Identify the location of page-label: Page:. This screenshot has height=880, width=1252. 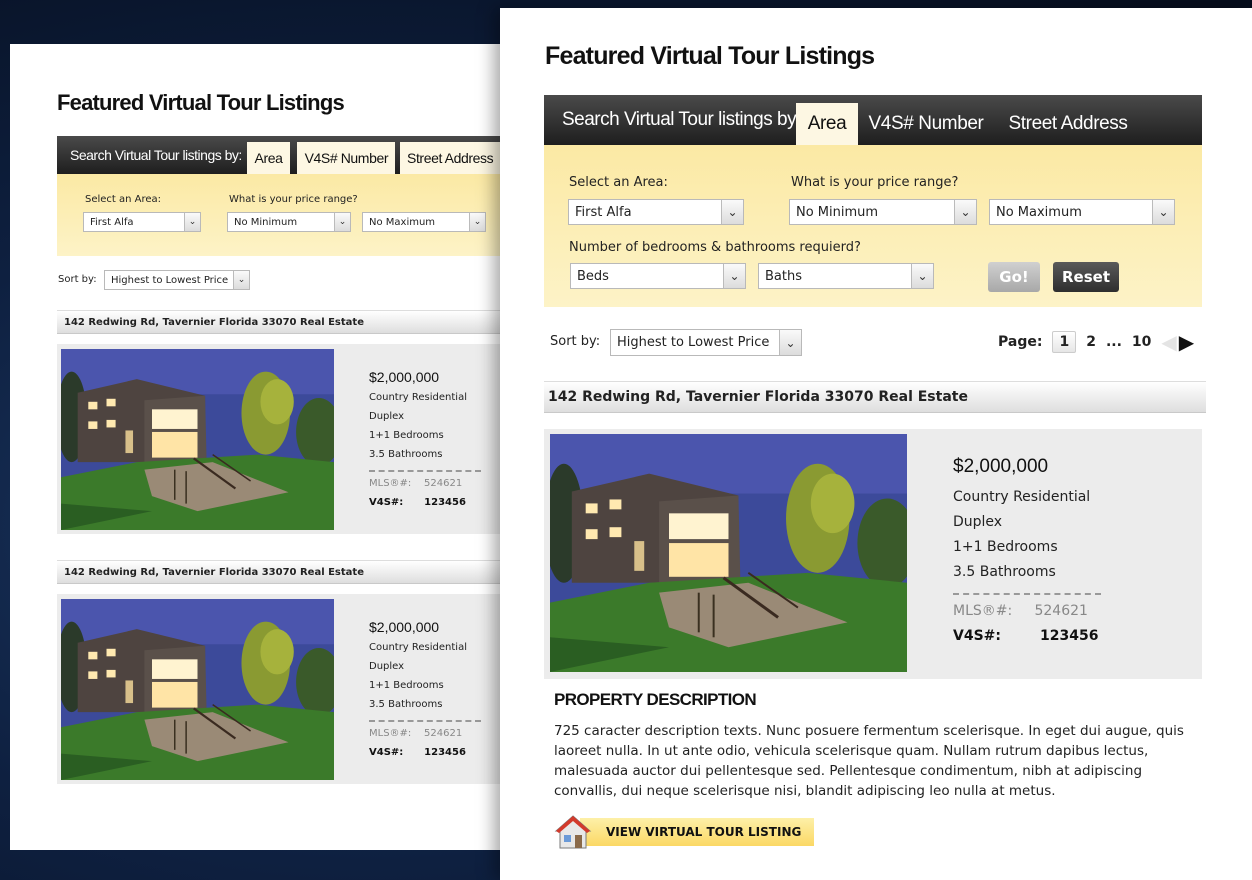
(1020, 342).